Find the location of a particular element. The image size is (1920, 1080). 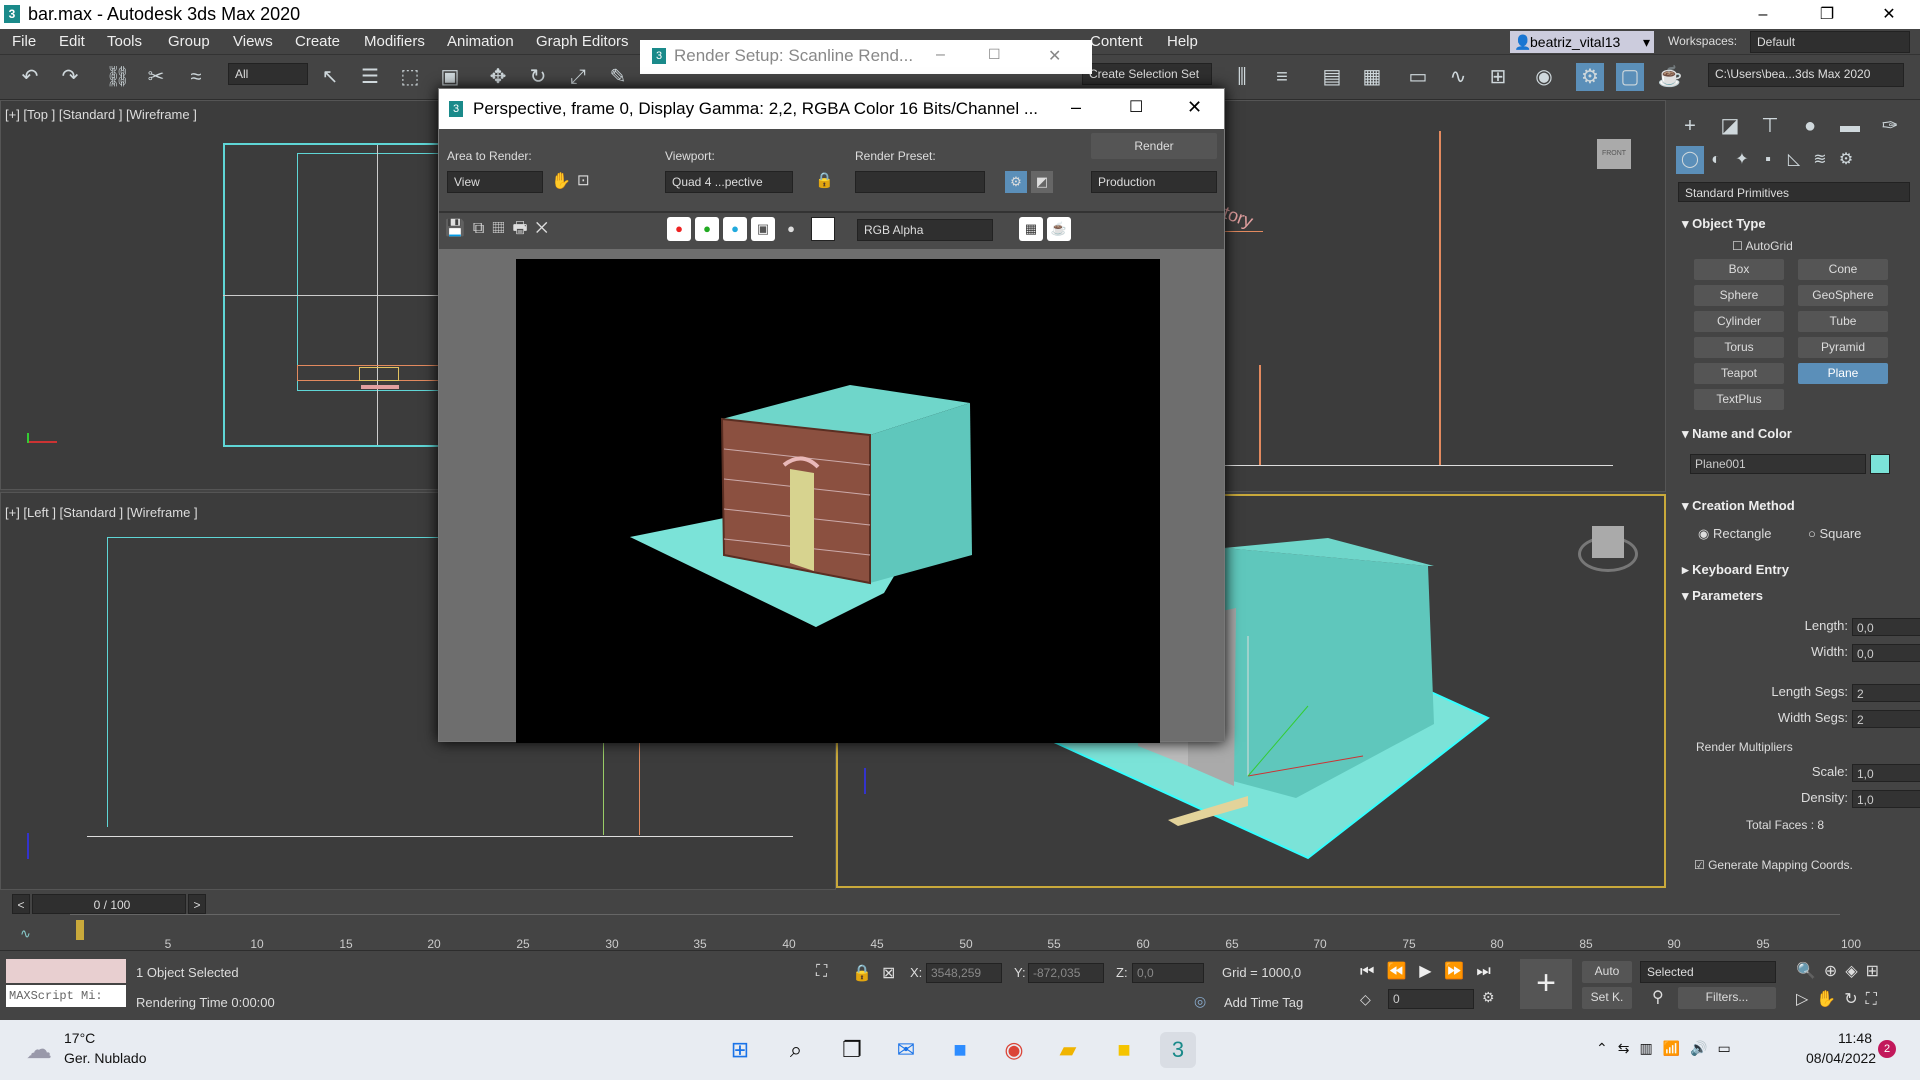

maxscript-listener-top is located at coordinates (66, 971).